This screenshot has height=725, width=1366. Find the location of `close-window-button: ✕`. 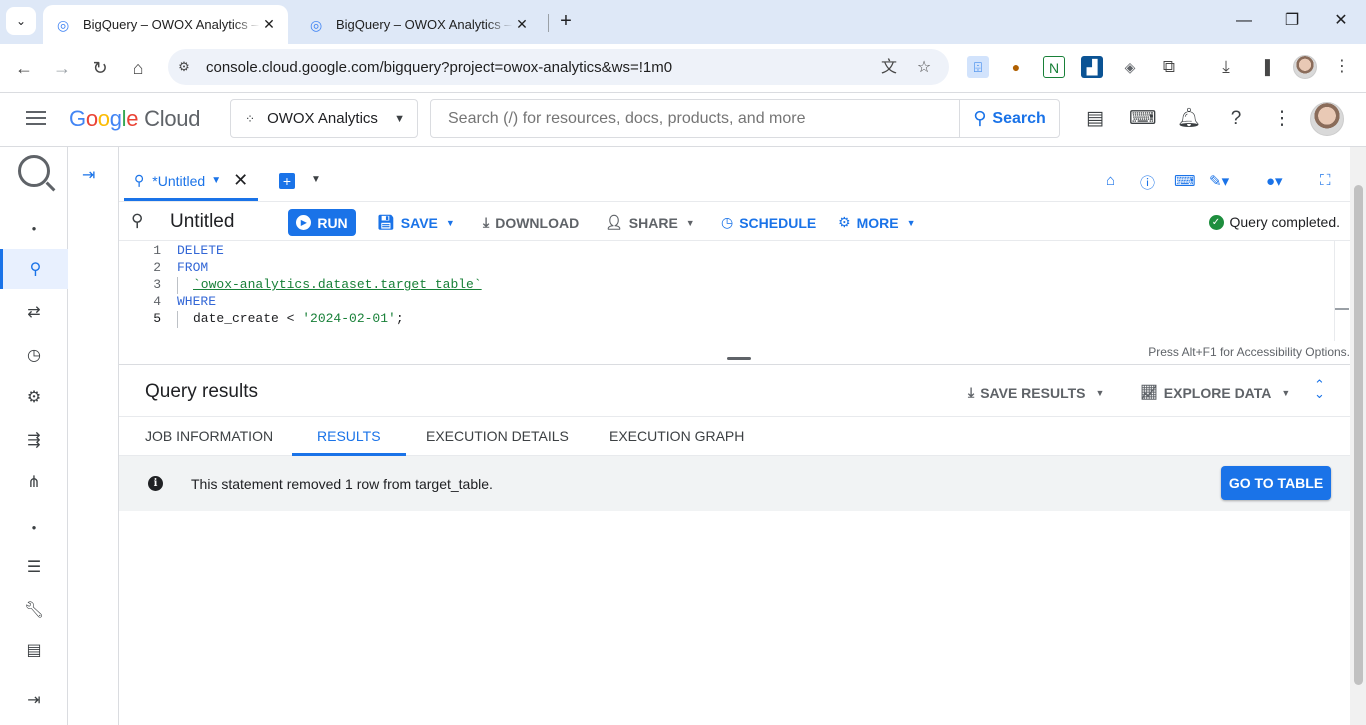

close-window-button: ✕ is located at coordinates (1341, 21).